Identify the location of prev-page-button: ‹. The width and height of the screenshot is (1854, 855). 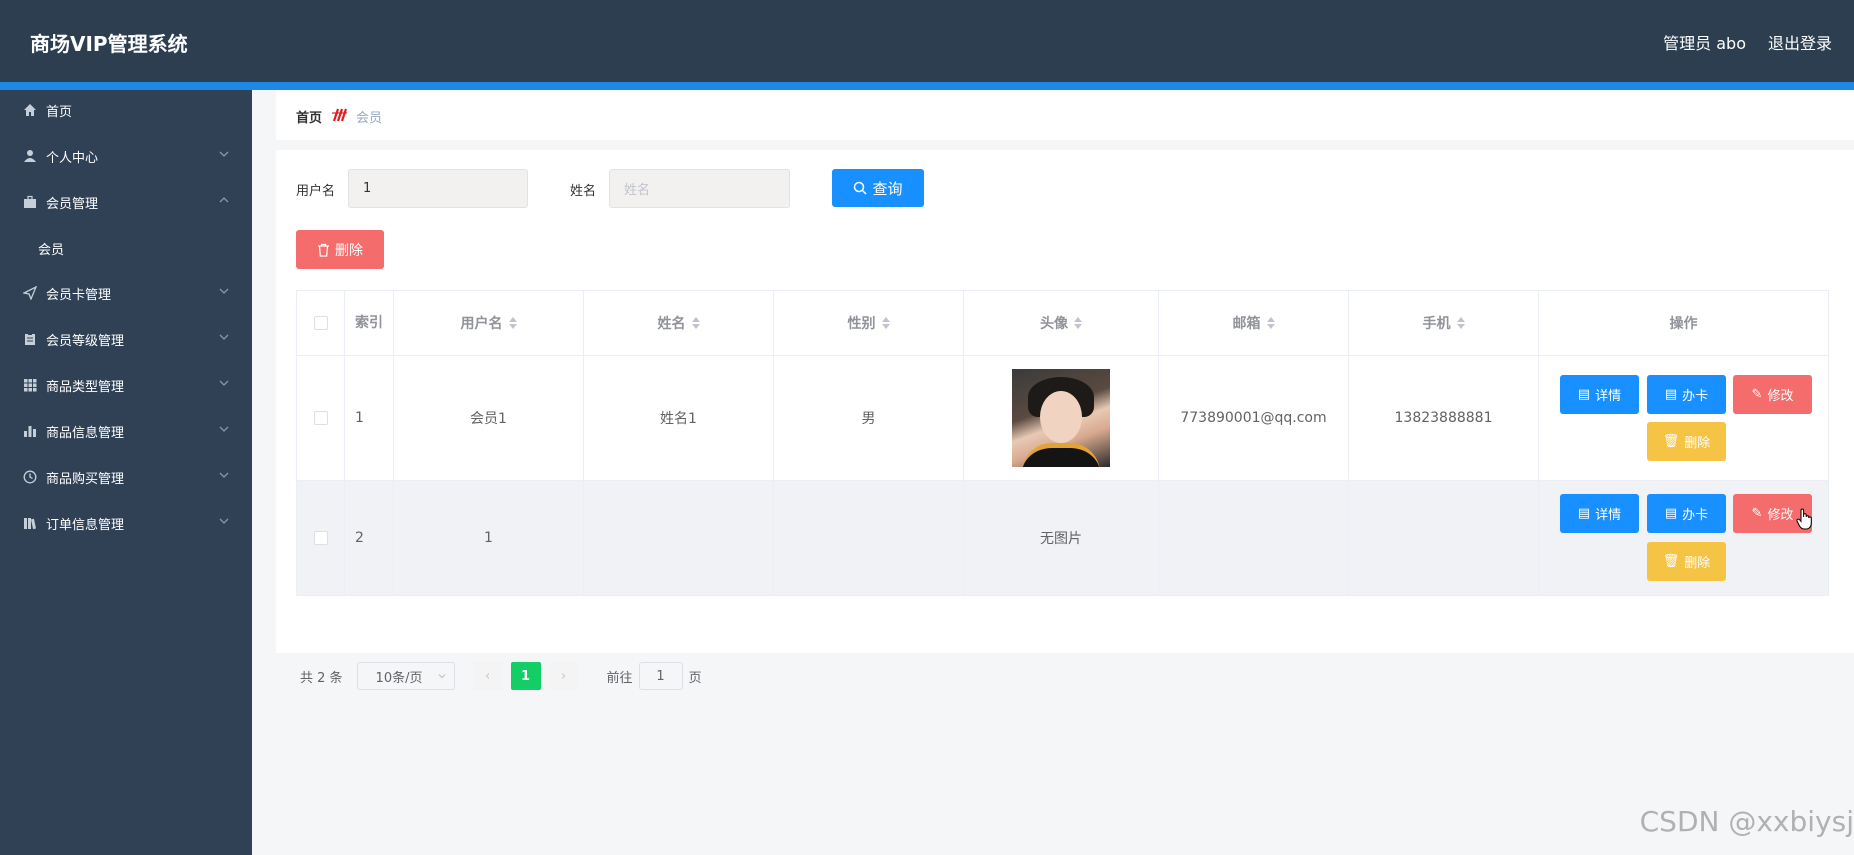
(487, 676).